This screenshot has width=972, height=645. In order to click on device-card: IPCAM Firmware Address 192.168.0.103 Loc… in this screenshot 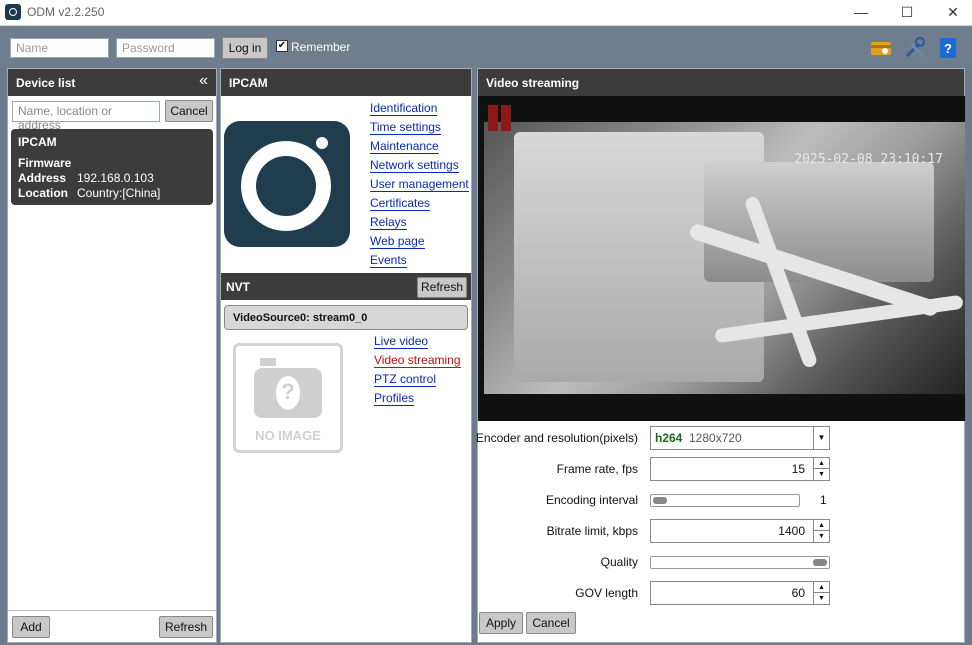, I will do `click(112, 167)`.